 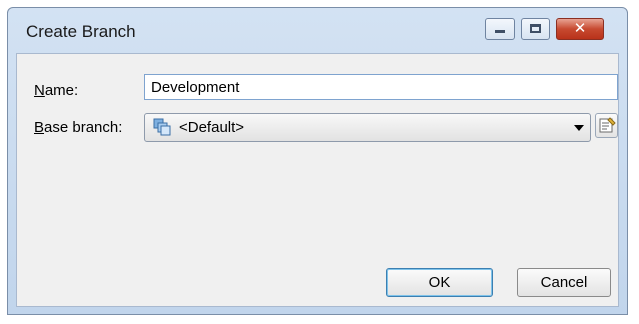 What do you see at coordinates (564, 282) in the screenshot?
I see `cancel-button: Cancel` at bounding box center [564, 282].